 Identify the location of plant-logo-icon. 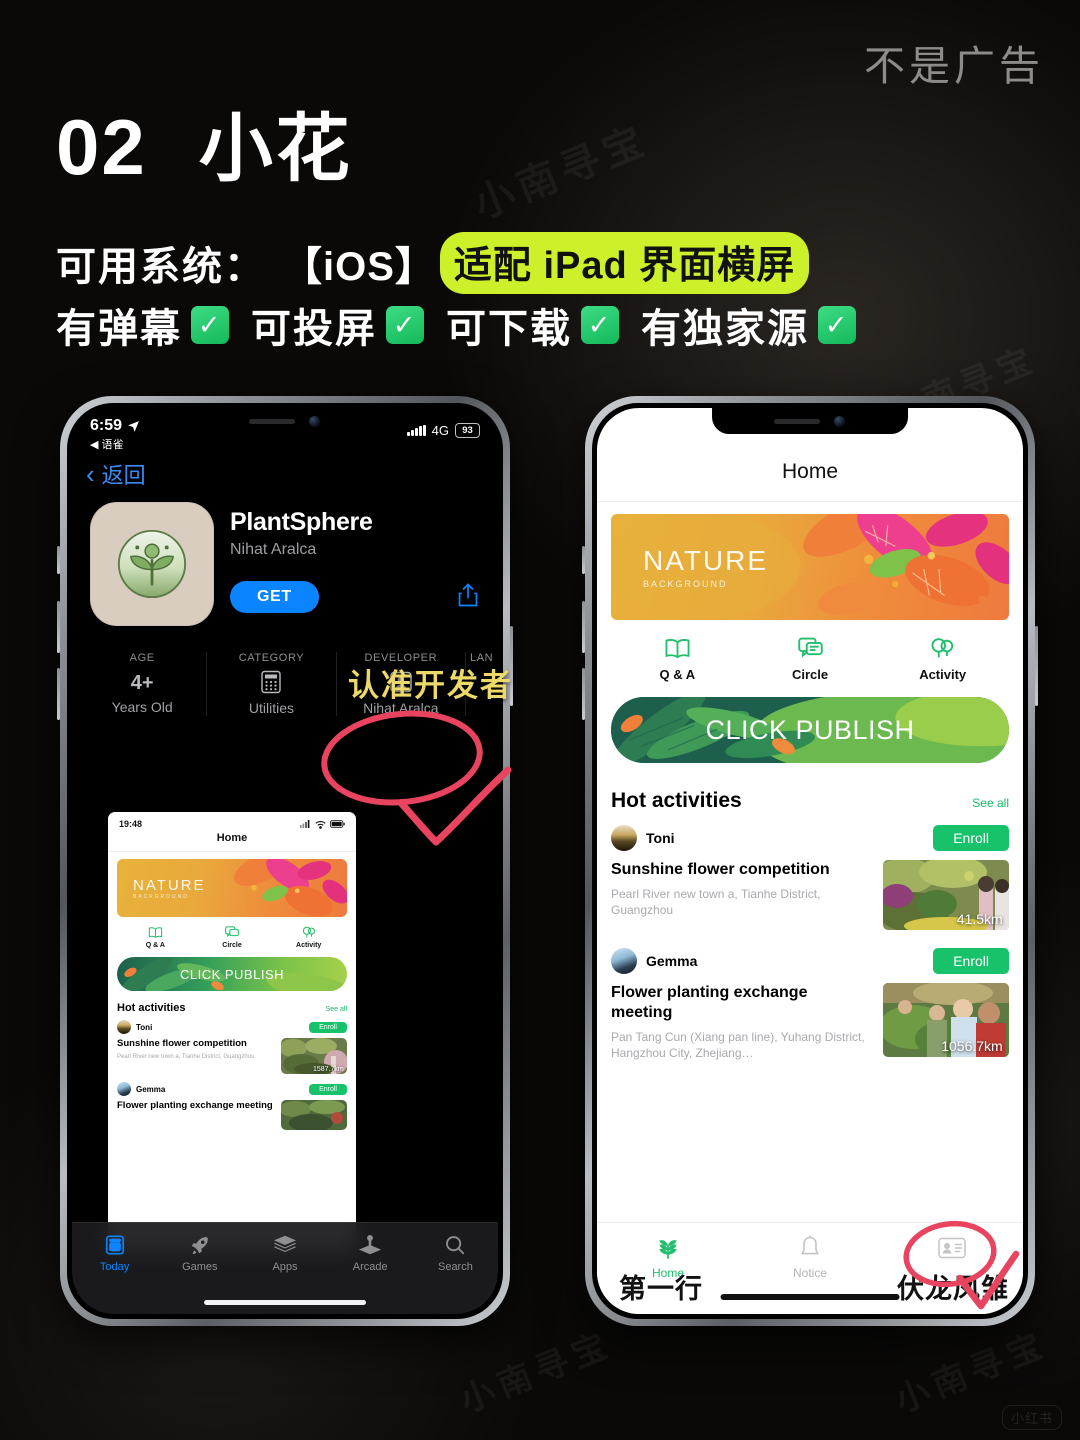
(152, 564).